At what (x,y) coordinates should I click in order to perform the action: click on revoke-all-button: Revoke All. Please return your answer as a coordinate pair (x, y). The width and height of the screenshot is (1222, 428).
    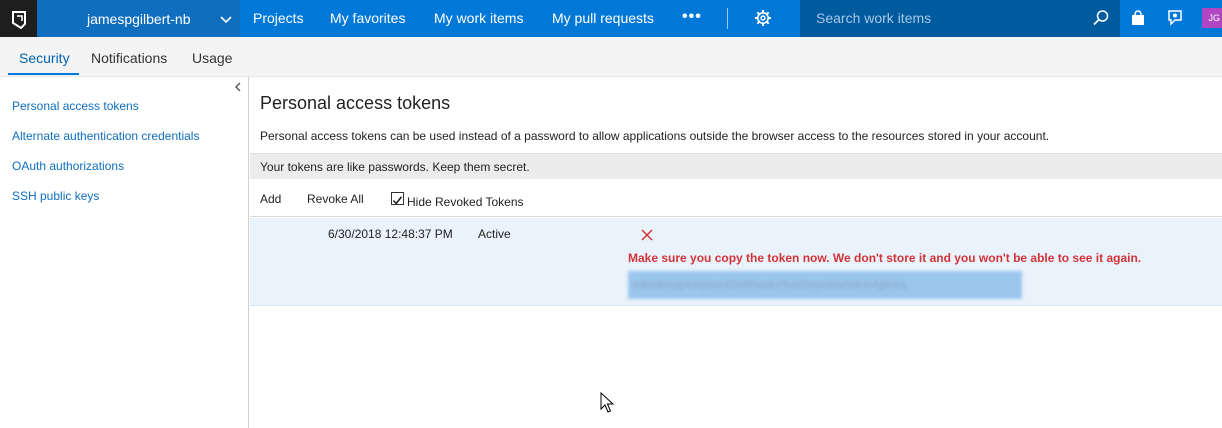
    Looking at the image, I should click on (335, 199).